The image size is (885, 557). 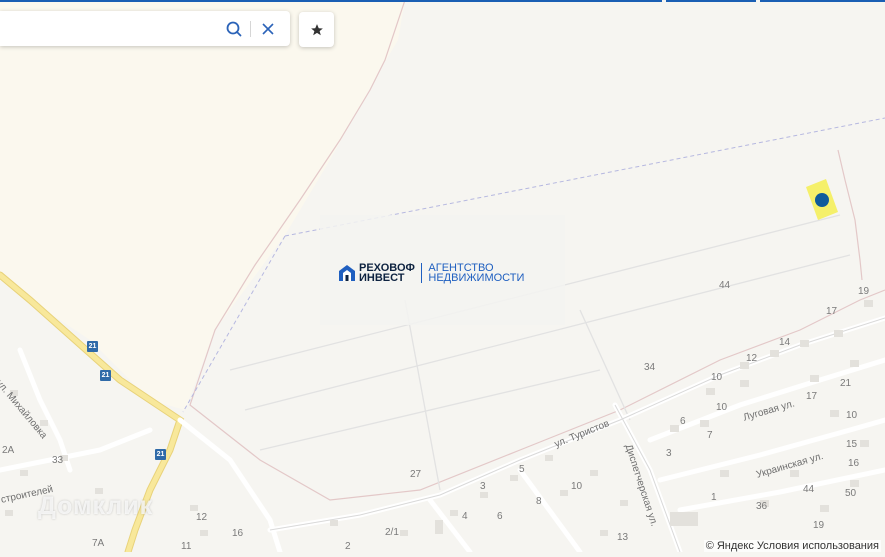 I want to click on house-number: 5, so click(x=522, y=469).